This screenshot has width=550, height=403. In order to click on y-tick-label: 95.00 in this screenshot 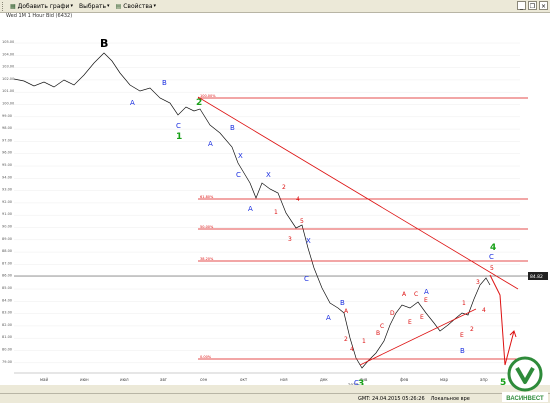, I will do `click(7, 165)`.